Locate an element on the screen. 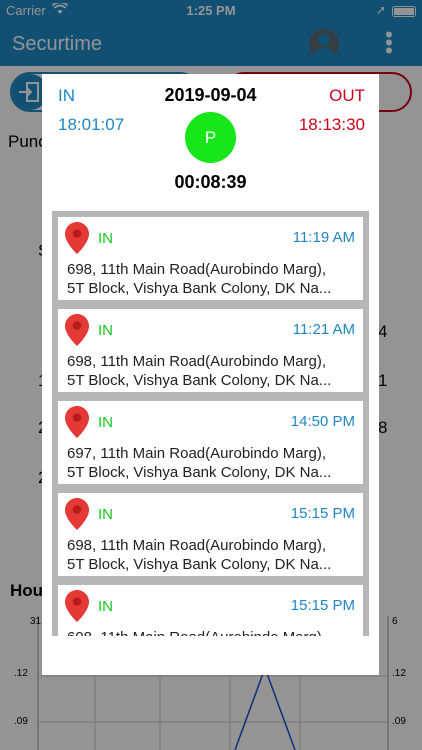 The height and width of the screenshot is (750, 422). entry-address: 698, 11th Main Road(Aurobindo Marg), is located at coordinates (212, 632).